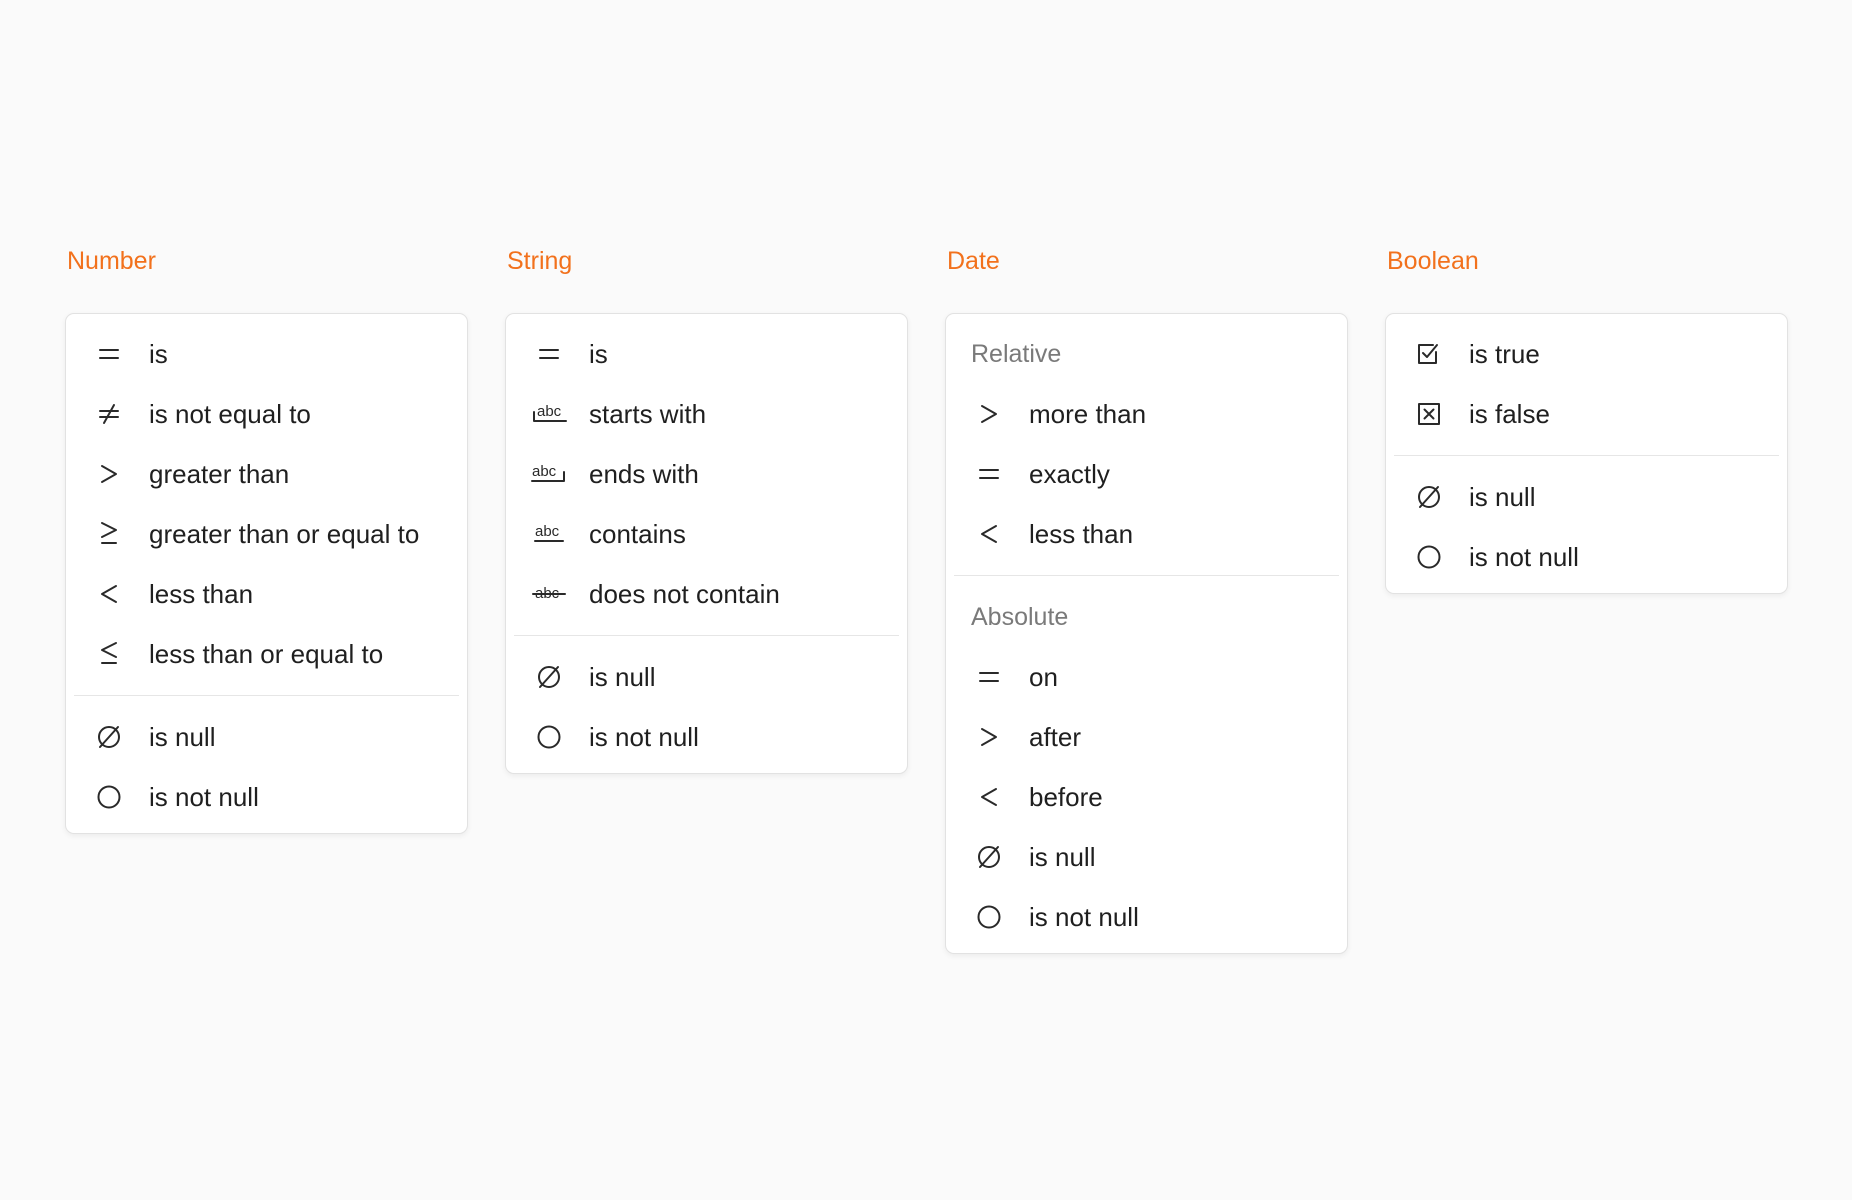  I want to click on menu-item-label: ends with, so click(644, 473).